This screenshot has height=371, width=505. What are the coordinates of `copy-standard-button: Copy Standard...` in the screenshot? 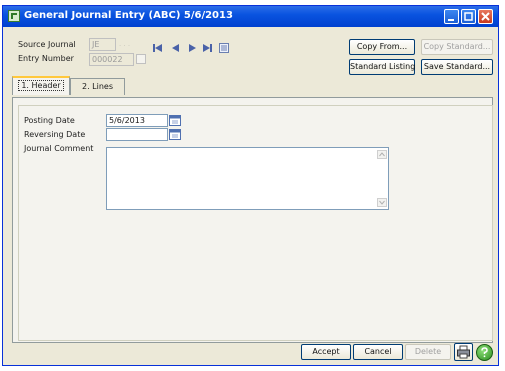 It's located at (457, 47).